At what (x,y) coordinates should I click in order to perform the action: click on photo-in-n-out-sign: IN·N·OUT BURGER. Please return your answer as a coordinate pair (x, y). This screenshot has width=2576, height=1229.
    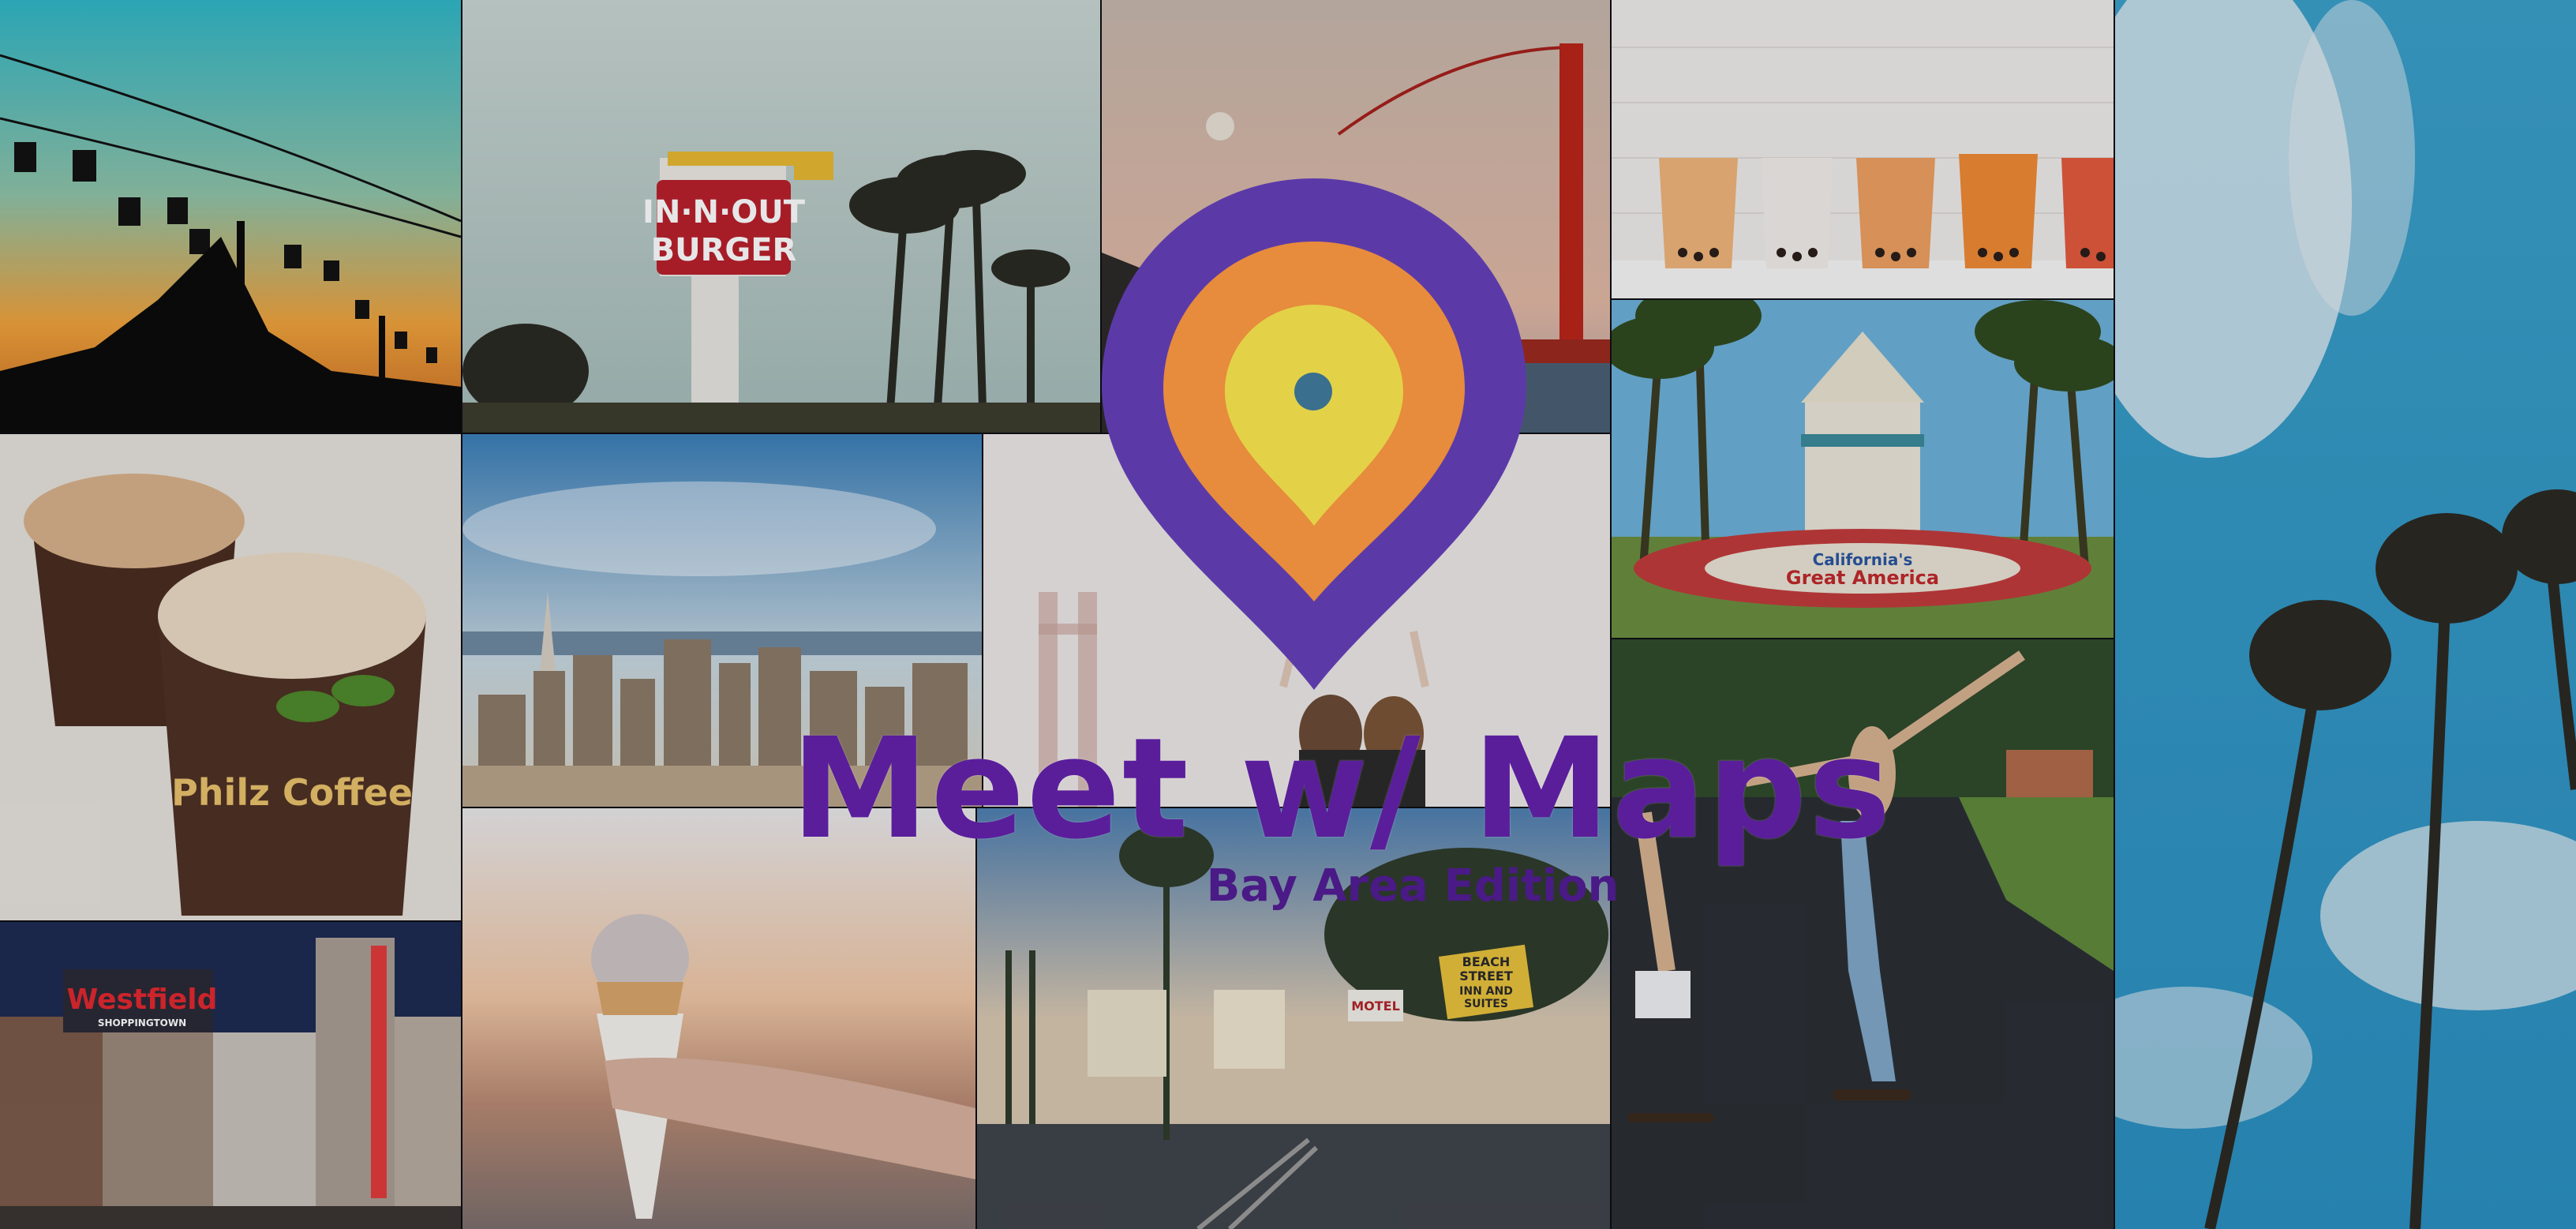
    Looking at the image, I should click on (781, 216).